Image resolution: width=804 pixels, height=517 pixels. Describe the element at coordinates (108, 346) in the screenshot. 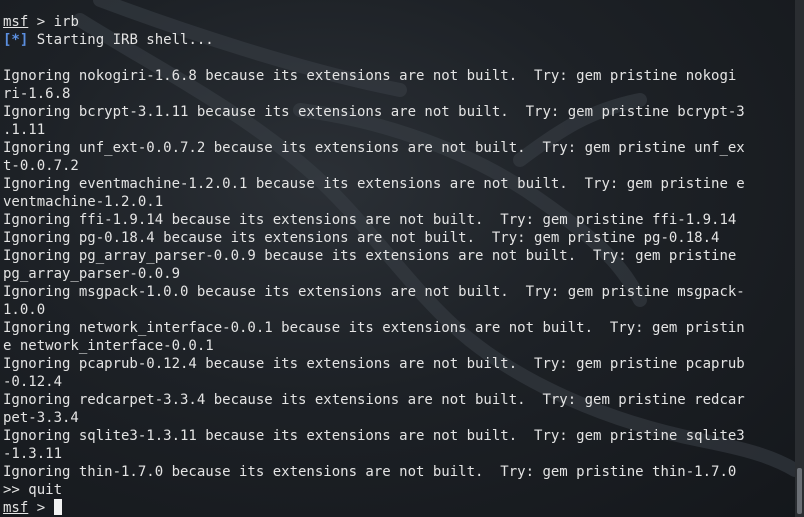

I see `output-line: e network_interface-0.0.1` at that location.